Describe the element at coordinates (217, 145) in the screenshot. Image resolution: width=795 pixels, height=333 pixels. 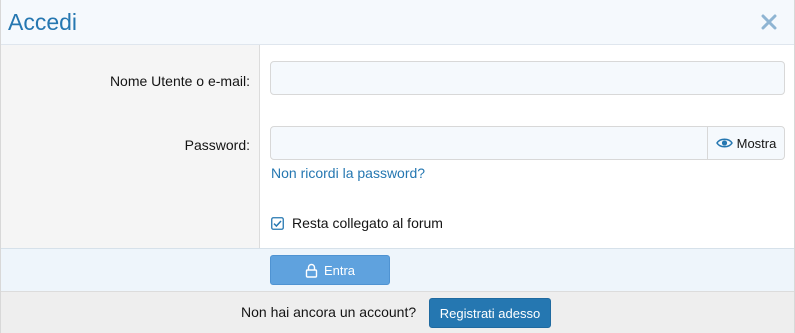
I see `password-label: Password:` at that location.